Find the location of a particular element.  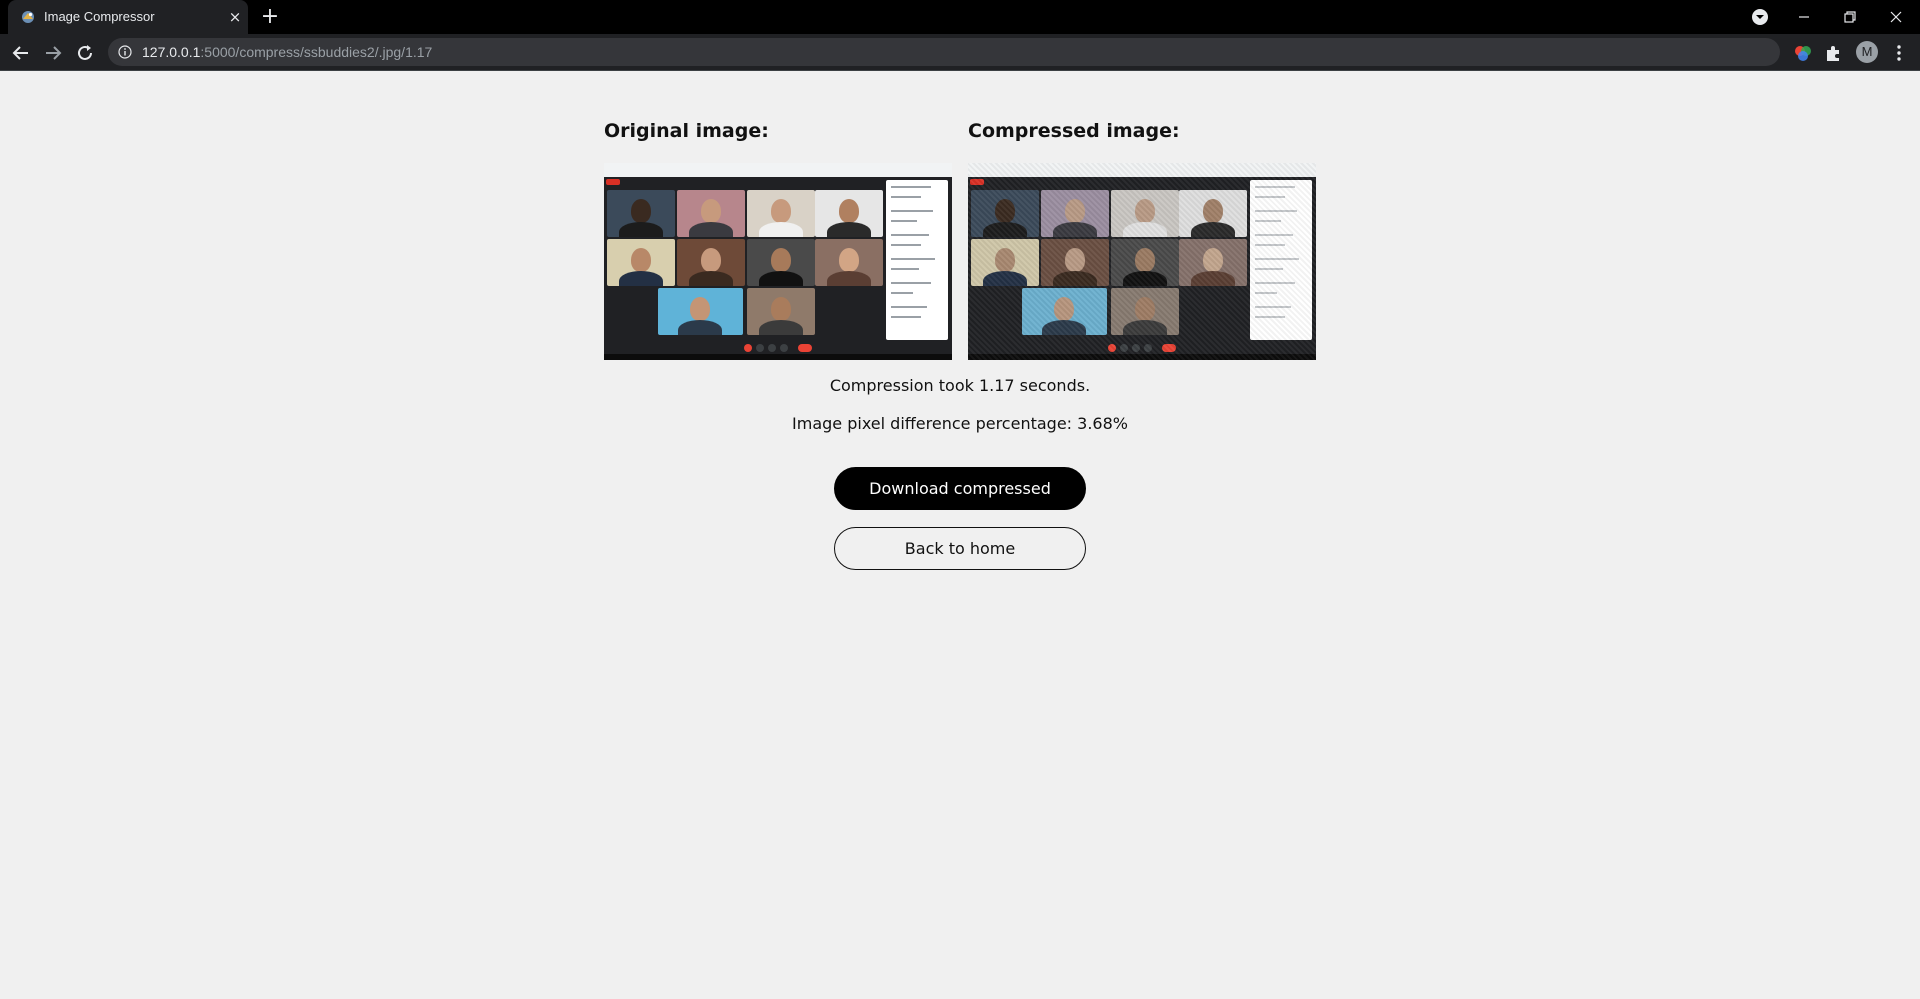

minimize-icon is located at coordinates (1804, 17).